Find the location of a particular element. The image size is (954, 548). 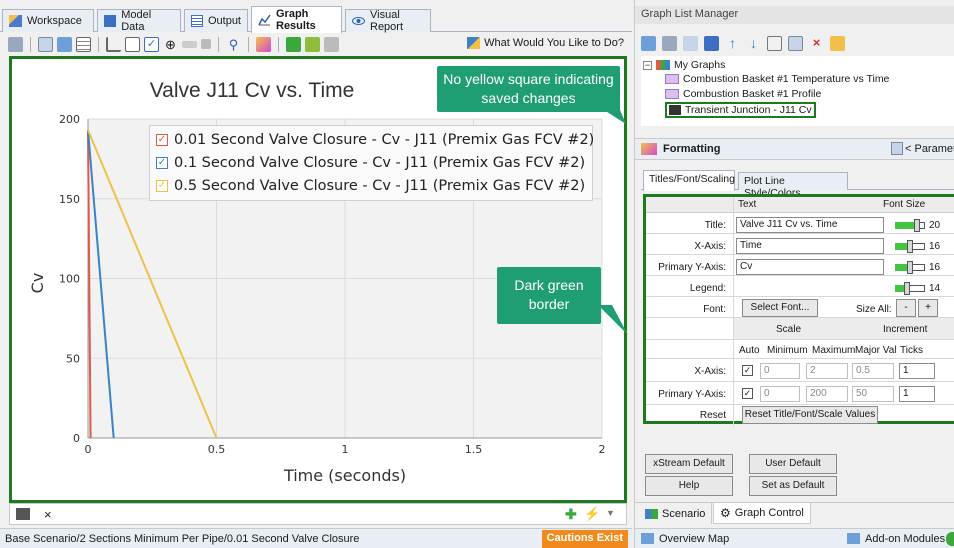

sort-icon is located at coordinates (690, 43).